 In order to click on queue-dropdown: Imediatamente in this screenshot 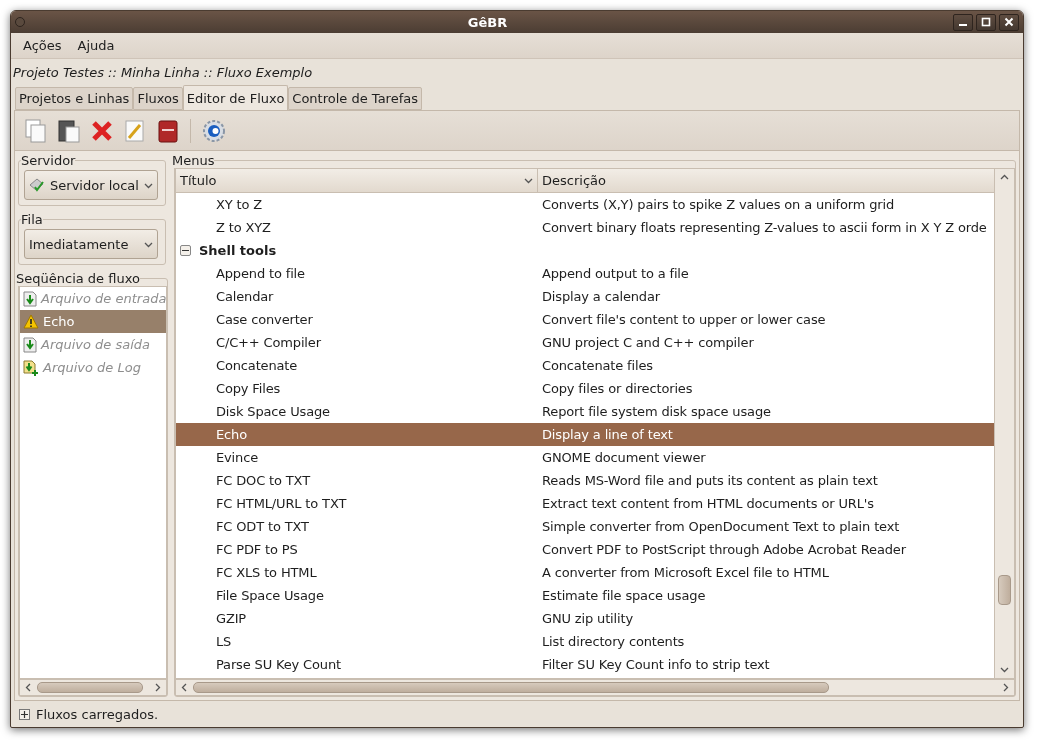, I will do `click(91, 244)`.